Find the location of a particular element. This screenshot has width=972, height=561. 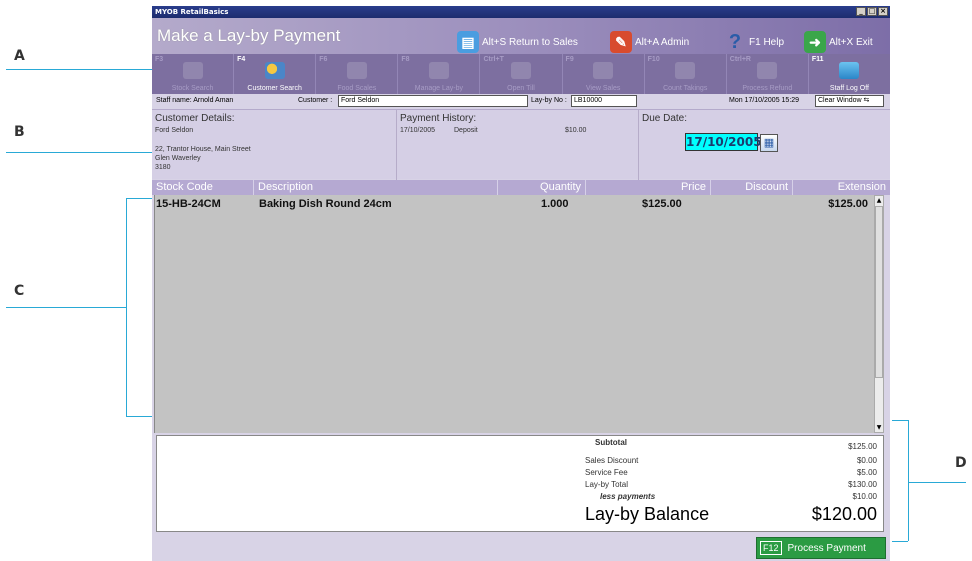

scroll-down-icon: ▼ is located at coordinates (879, 427).